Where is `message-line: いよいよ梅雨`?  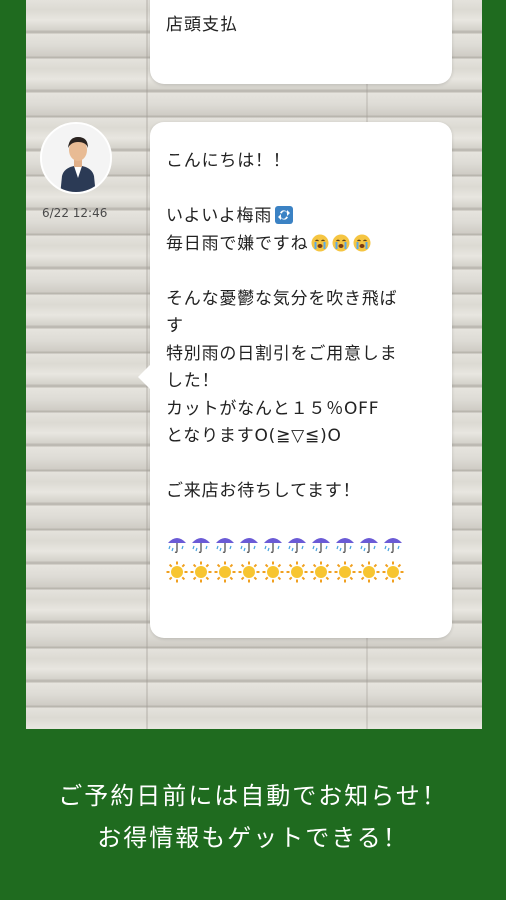
message-line: いよいよ梅雨 is located at coordinates (219, 216).